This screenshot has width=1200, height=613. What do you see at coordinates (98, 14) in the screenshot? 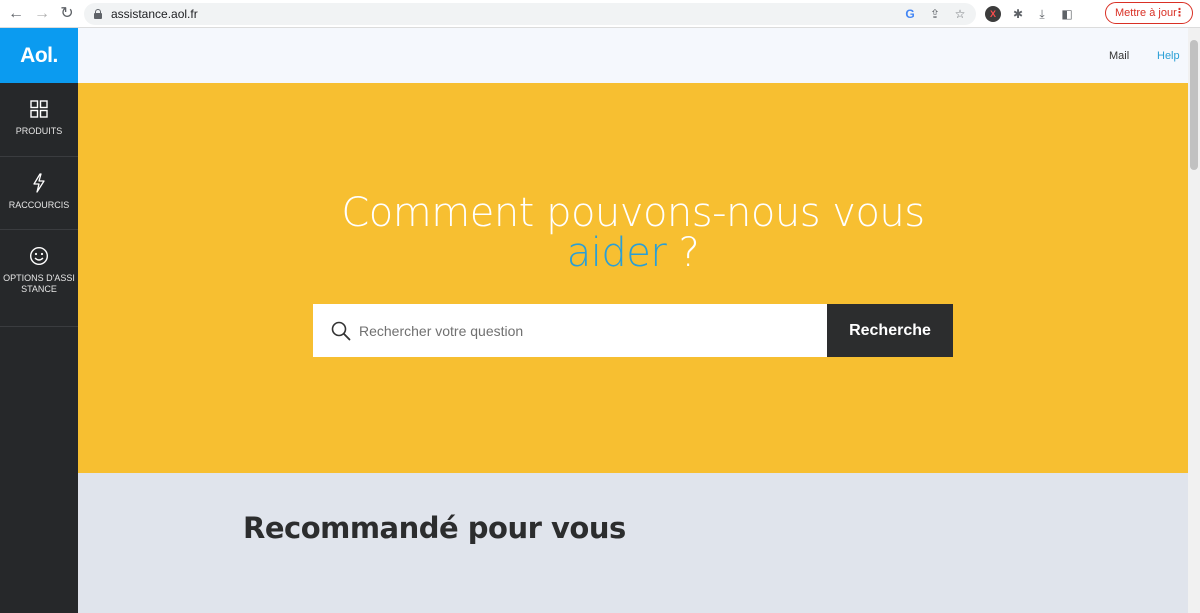
I see `lock-icon` at bounding box center [98, 14].